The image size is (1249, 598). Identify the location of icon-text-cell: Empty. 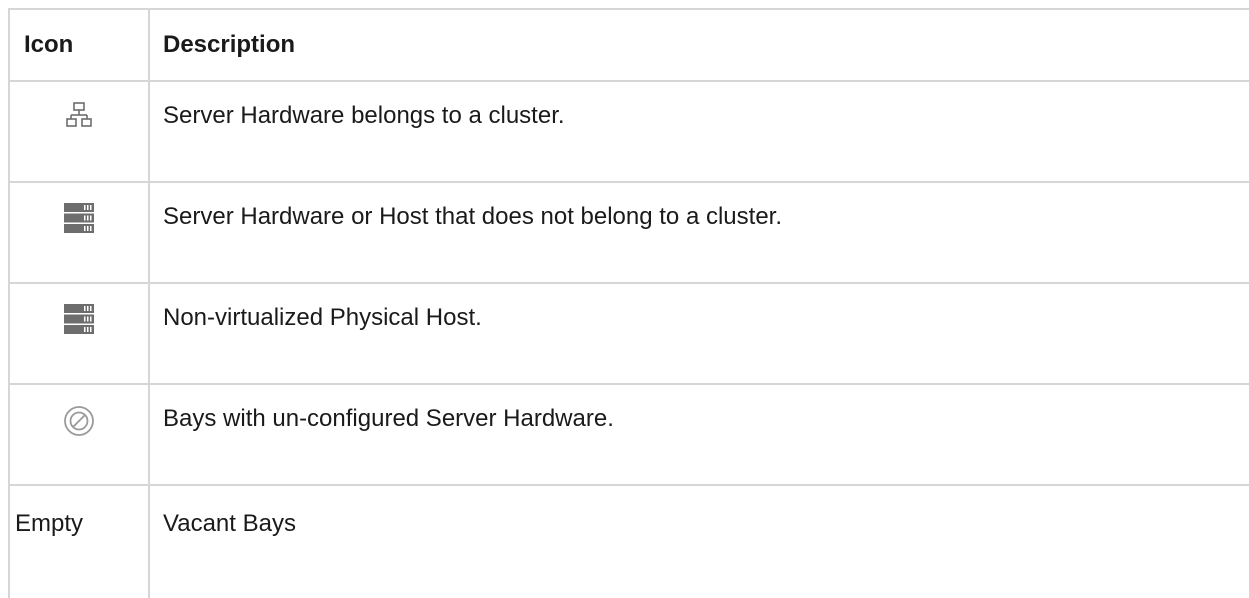
(79, 541).